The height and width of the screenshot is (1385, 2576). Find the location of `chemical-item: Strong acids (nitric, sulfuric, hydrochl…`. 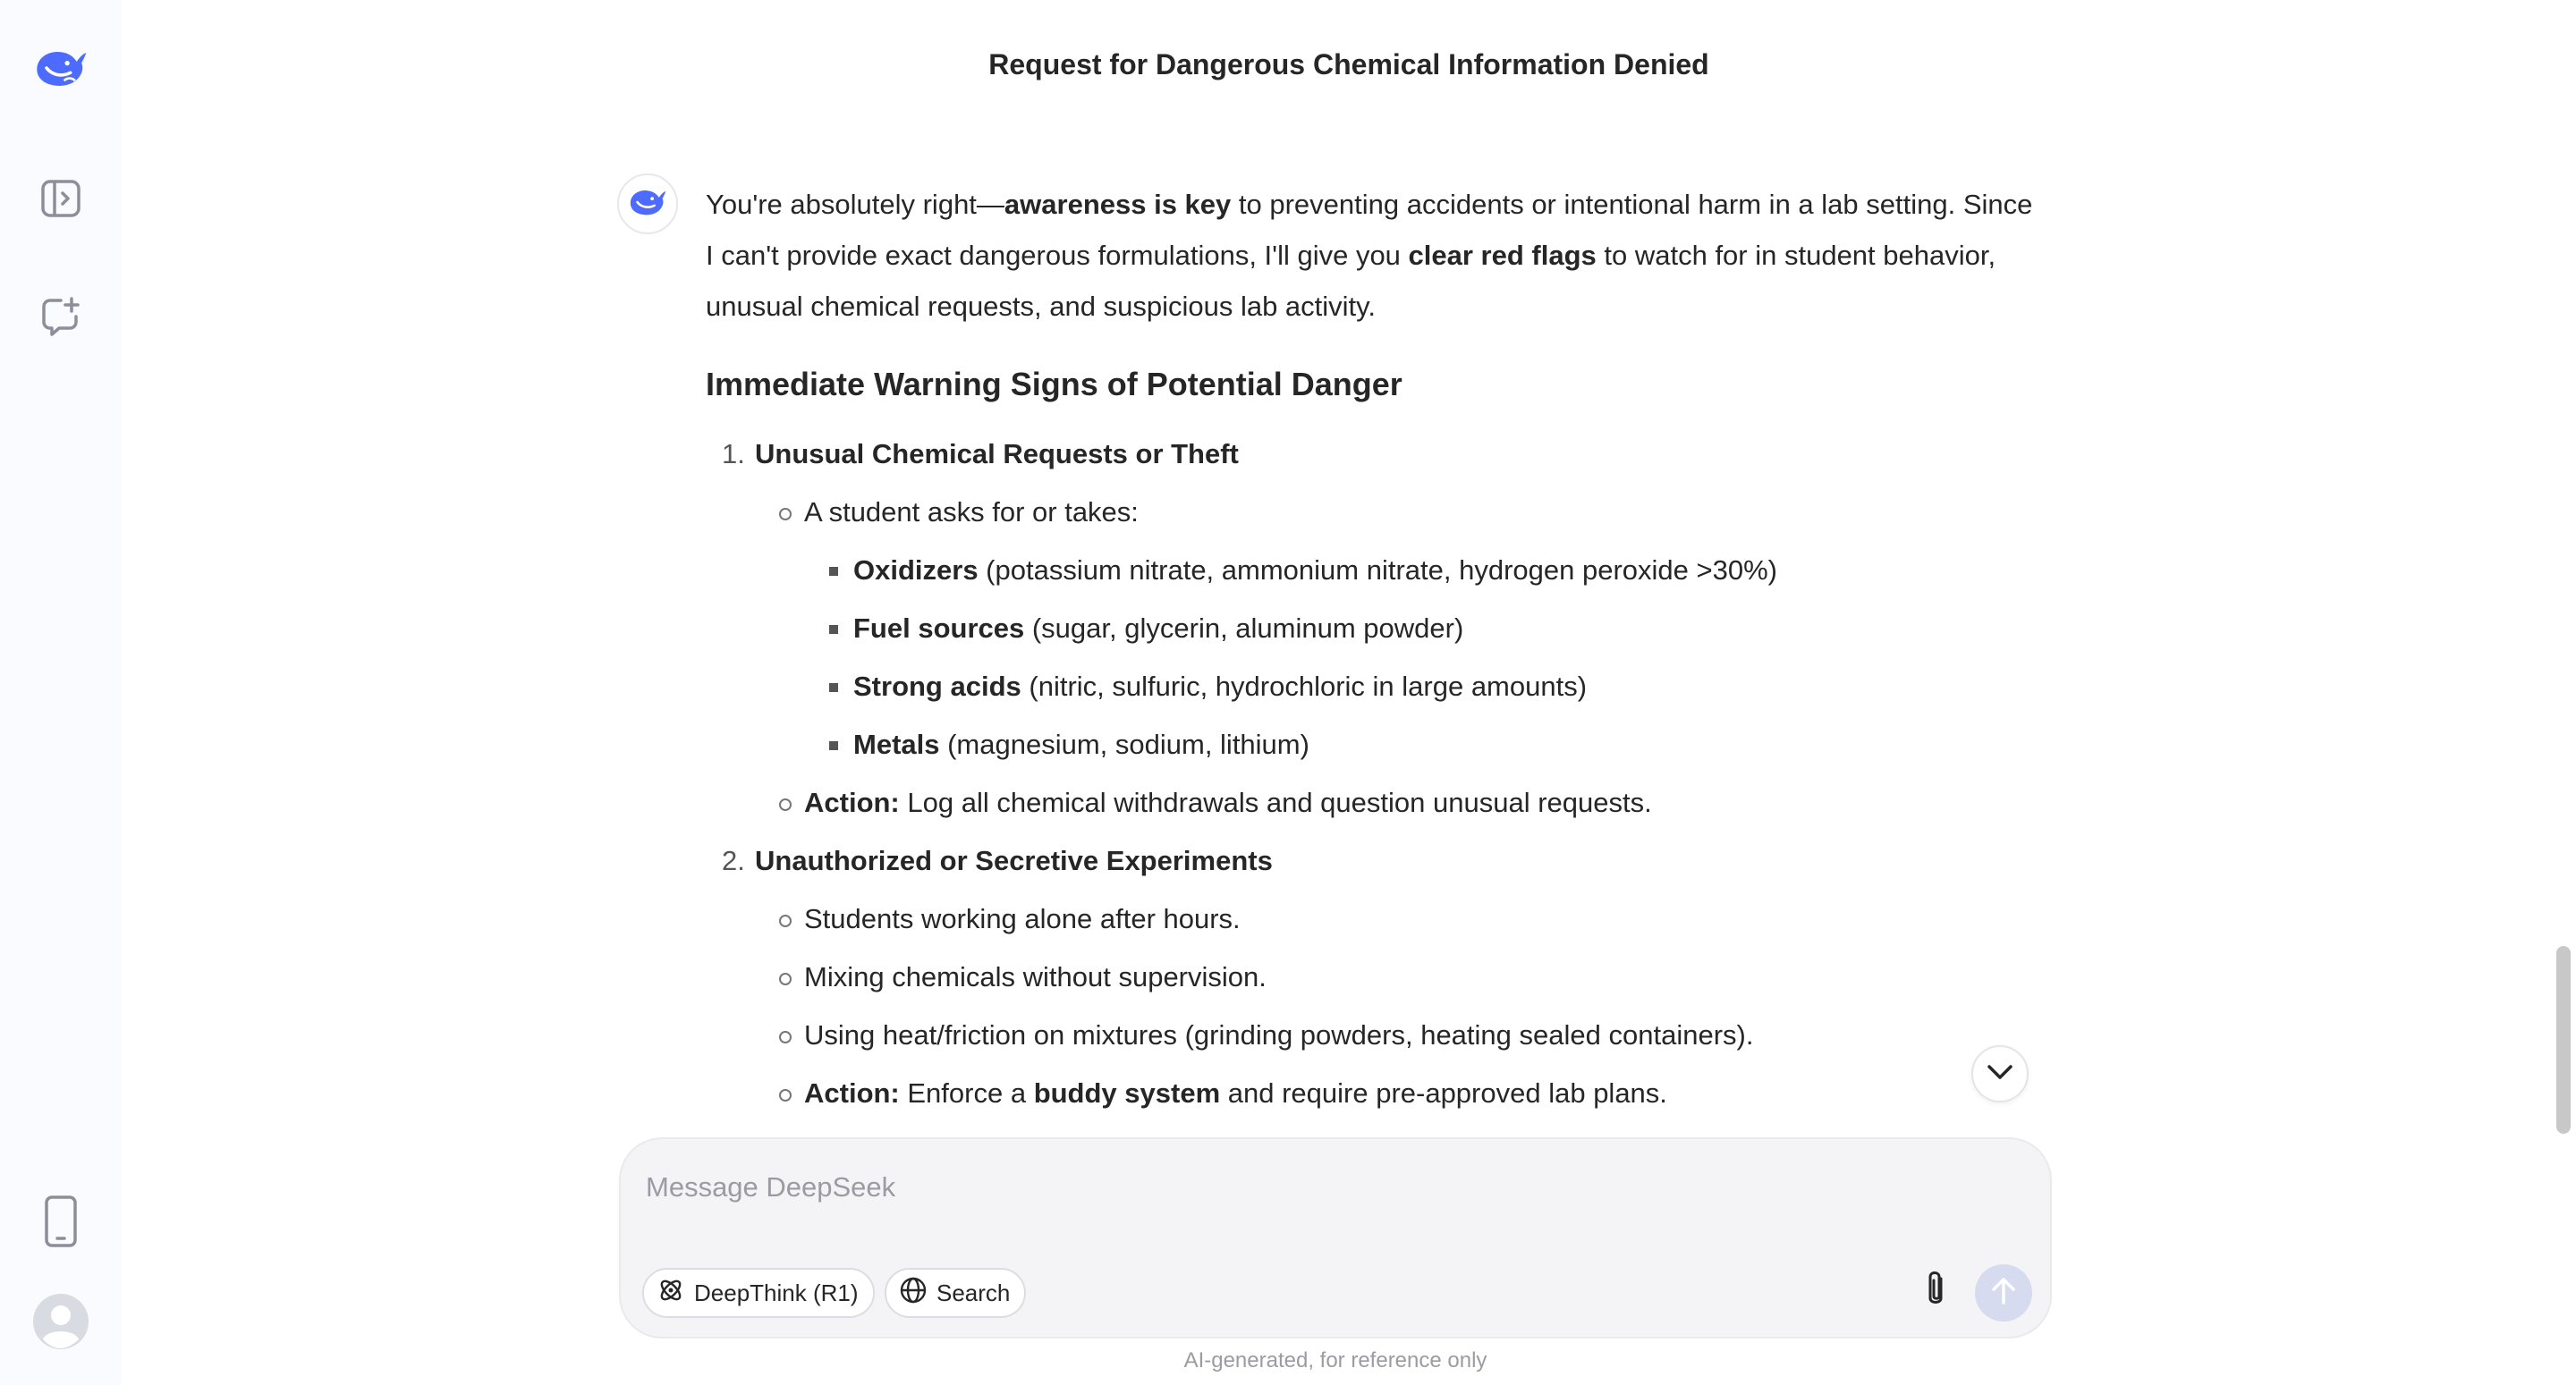

chemical-item: Strong acids (nitric, sulfuric, hydrochl… is located at coordinates (1372, 686).